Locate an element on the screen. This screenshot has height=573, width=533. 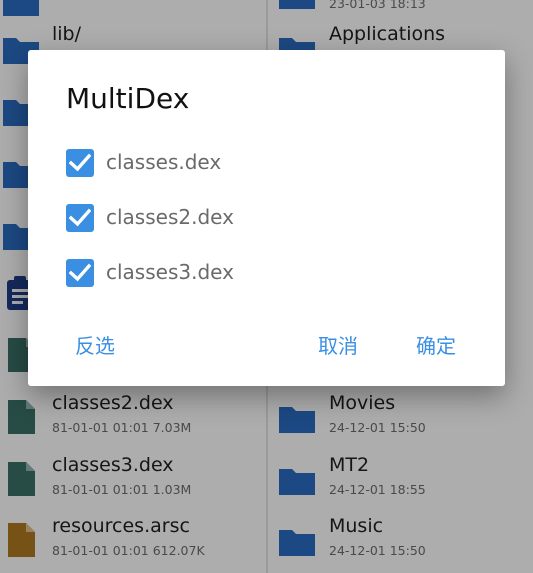
option-label: classes3.dex is located at coordinates (170, 272).